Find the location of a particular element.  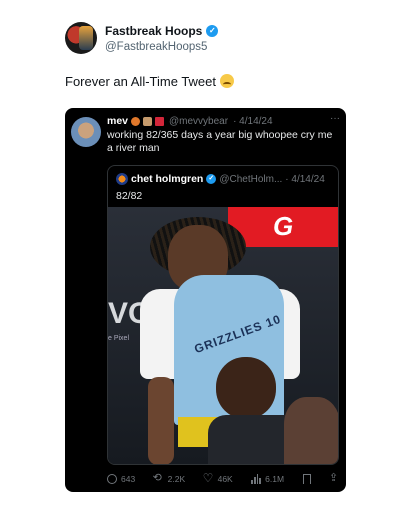

share-icon is located at coordinates (334, 477).